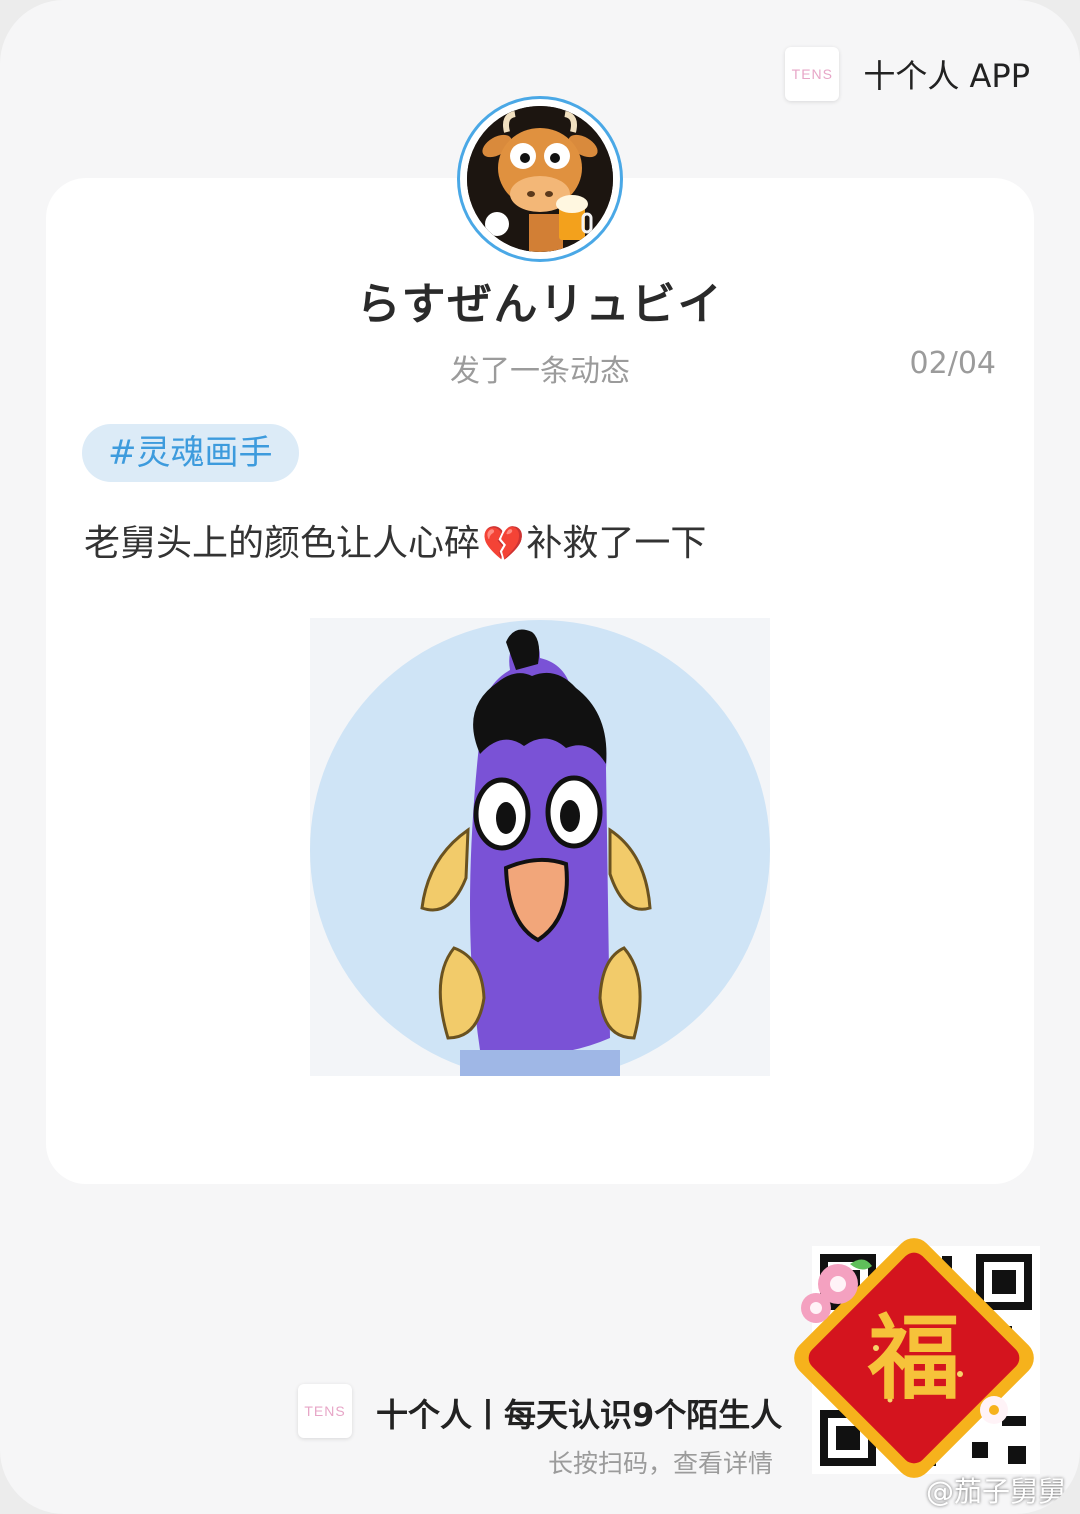  What do you see at coordinates (946, 76) in the screenshot?
I see `app-name: 十个人 APP` at bounding box center [946, 76].